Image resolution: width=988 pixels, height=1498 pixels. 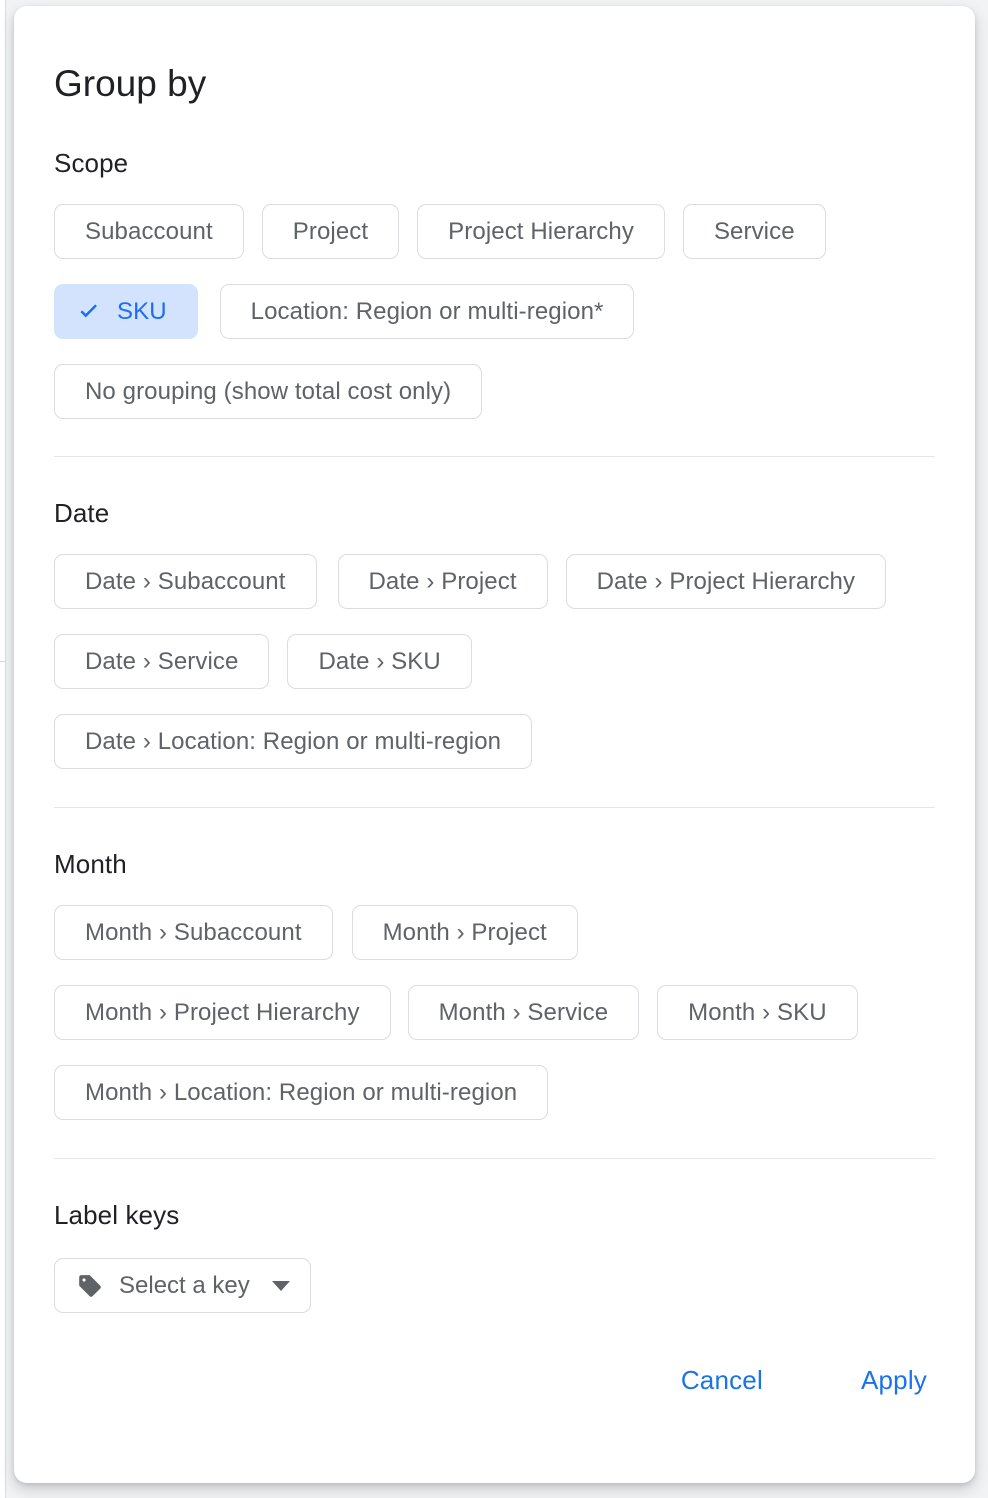 I want to click on background-left-panel, so click(x=3, y=749).